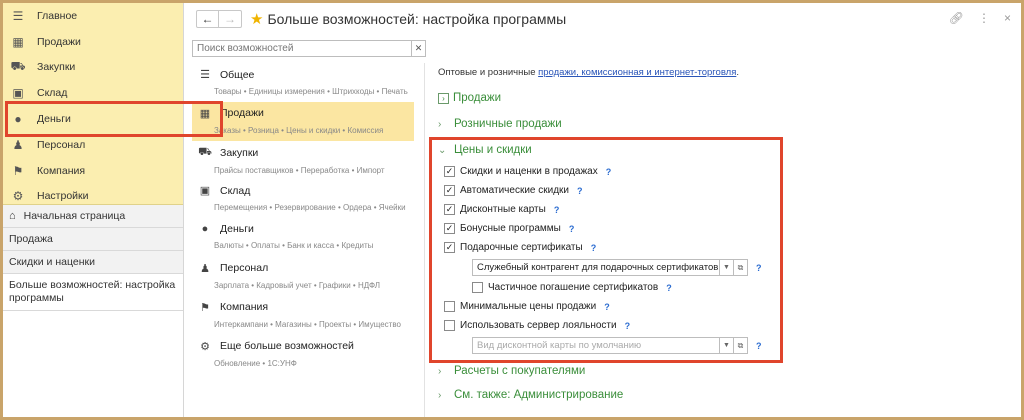  I want to click on group-prices: ⌄ Цены и скидки, so click(728, 150).